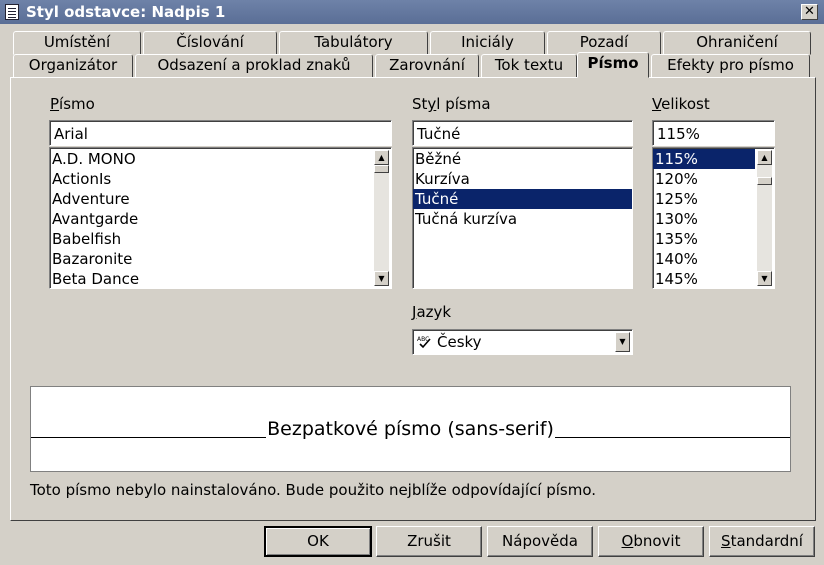  I want to click on chevron-down-icon: ▼, so click(622, 342).